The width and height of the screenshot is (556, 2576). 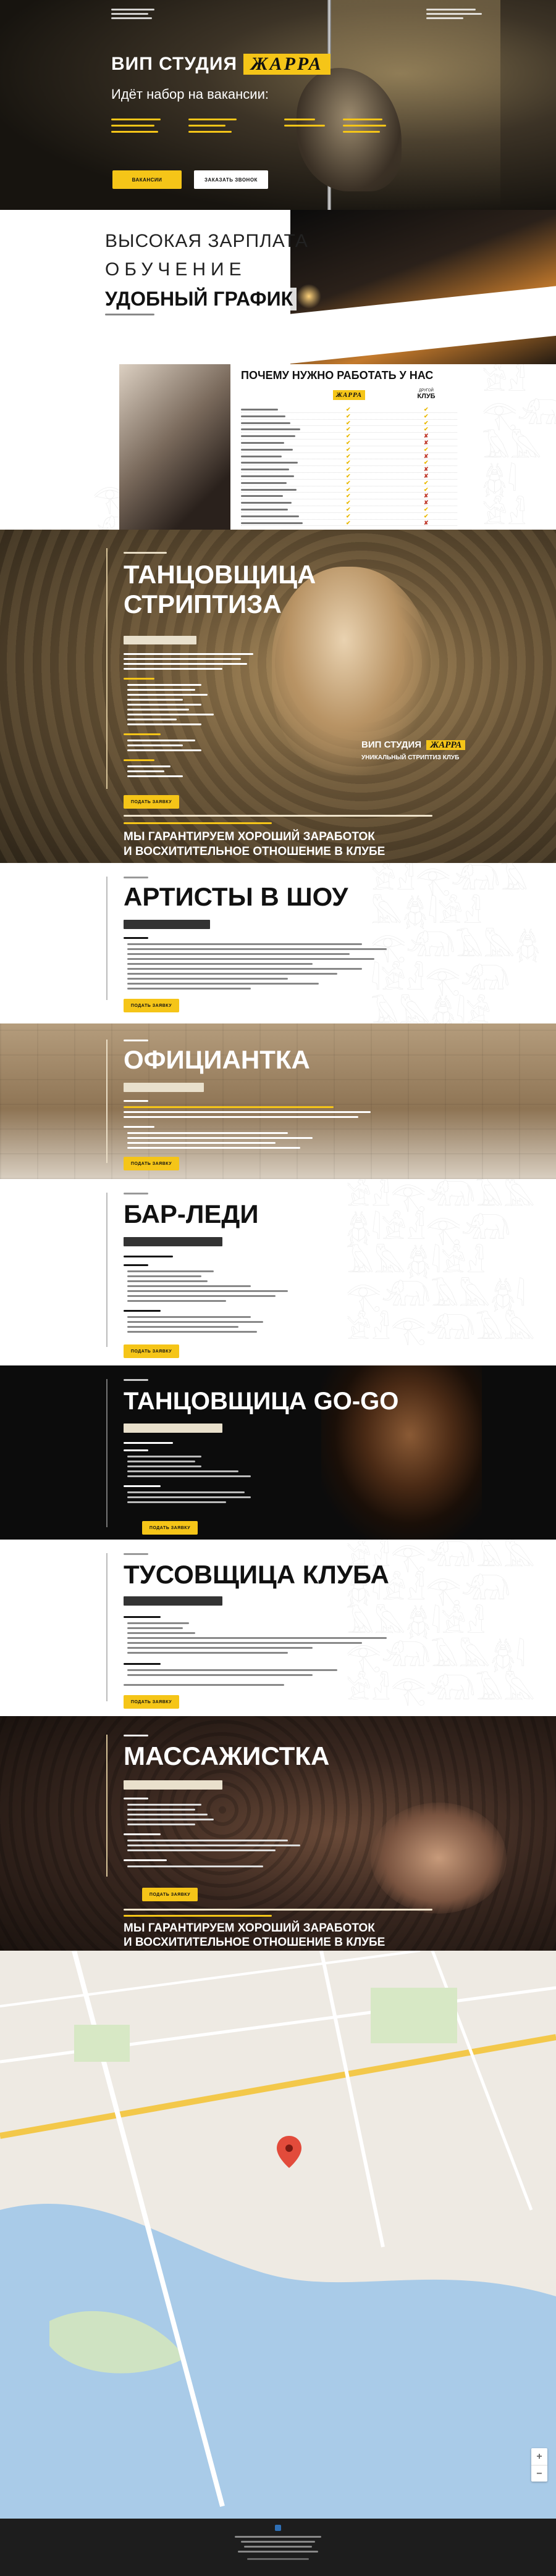 What do you see at coordinates (284, 1653) in the screenshot?
I see `party-text` at bounding box center [284, 1653].